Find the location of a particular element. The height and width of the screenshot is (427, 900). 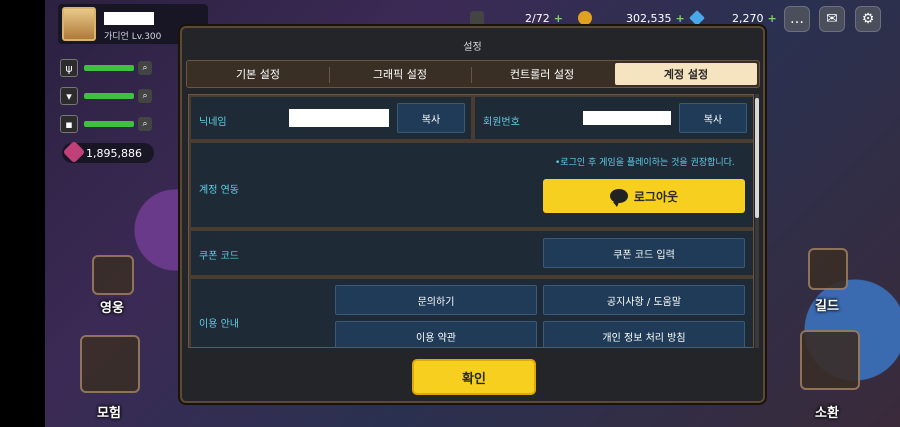

stamina-plus-icon: + is located at coordinates (558, 18).